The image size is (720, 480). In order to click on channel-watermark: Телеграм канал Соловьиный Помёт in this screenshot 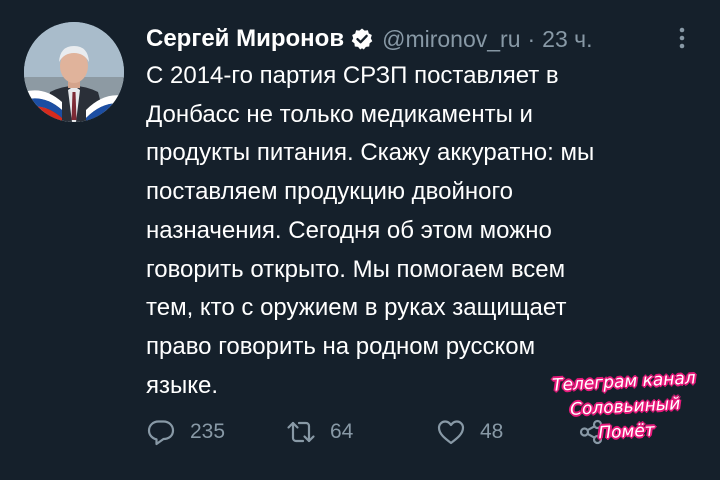, I will do `click(624, 404)`.